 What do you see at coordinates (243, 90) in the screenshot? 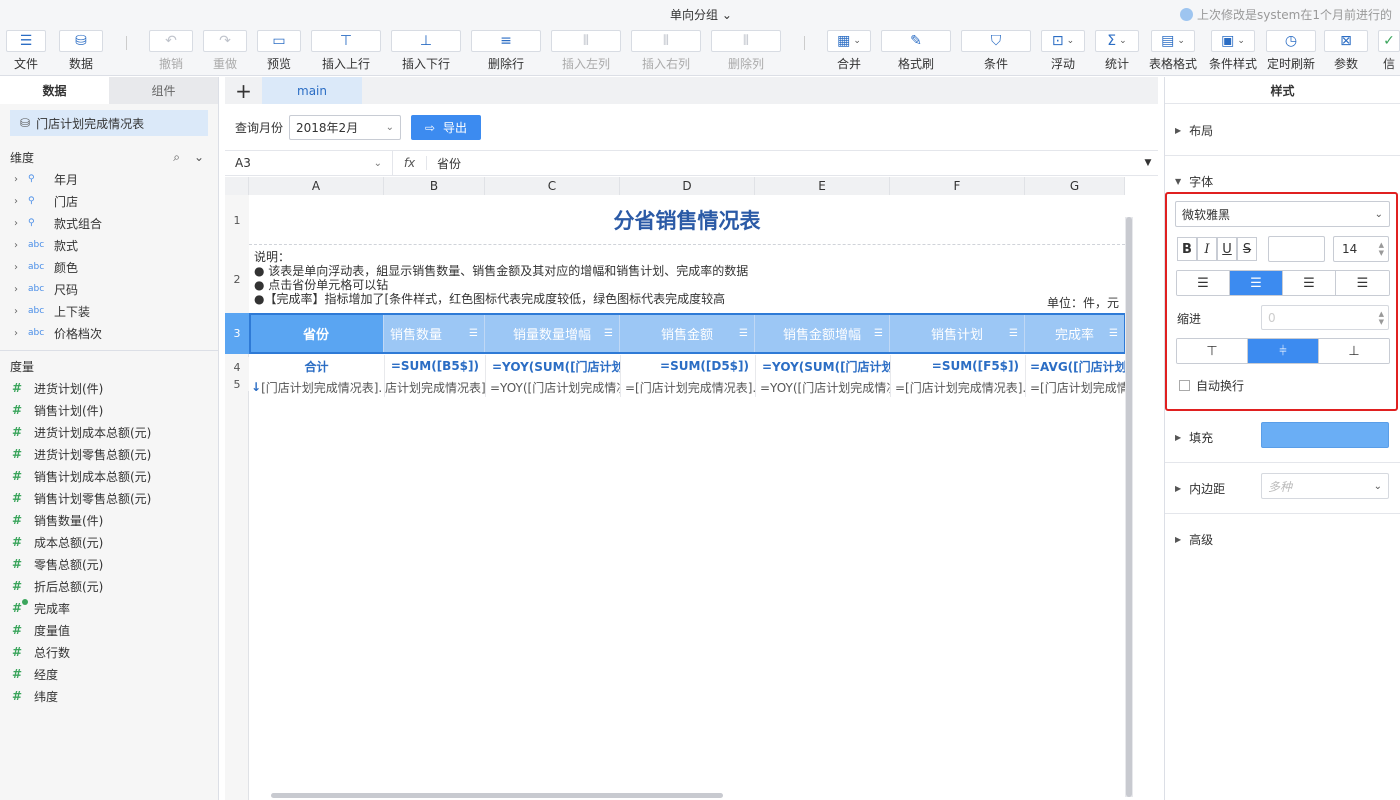
I see `add-sheet-button: +` at bounding box center [243, 90].